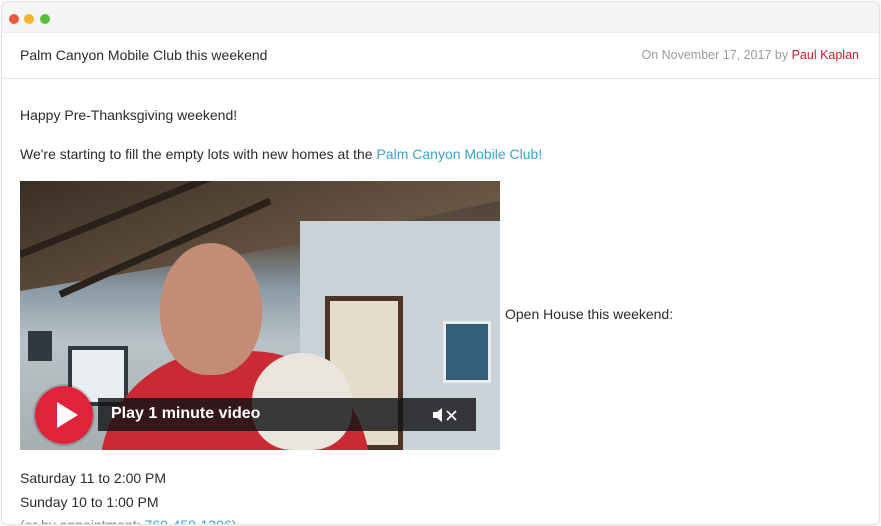 This screenshot has width=881, height=526. What do you see at coordinates (186, 413) in the screenshot?
I see `video-play-label: Play 1 minute video` at bounding box center [186, 413].